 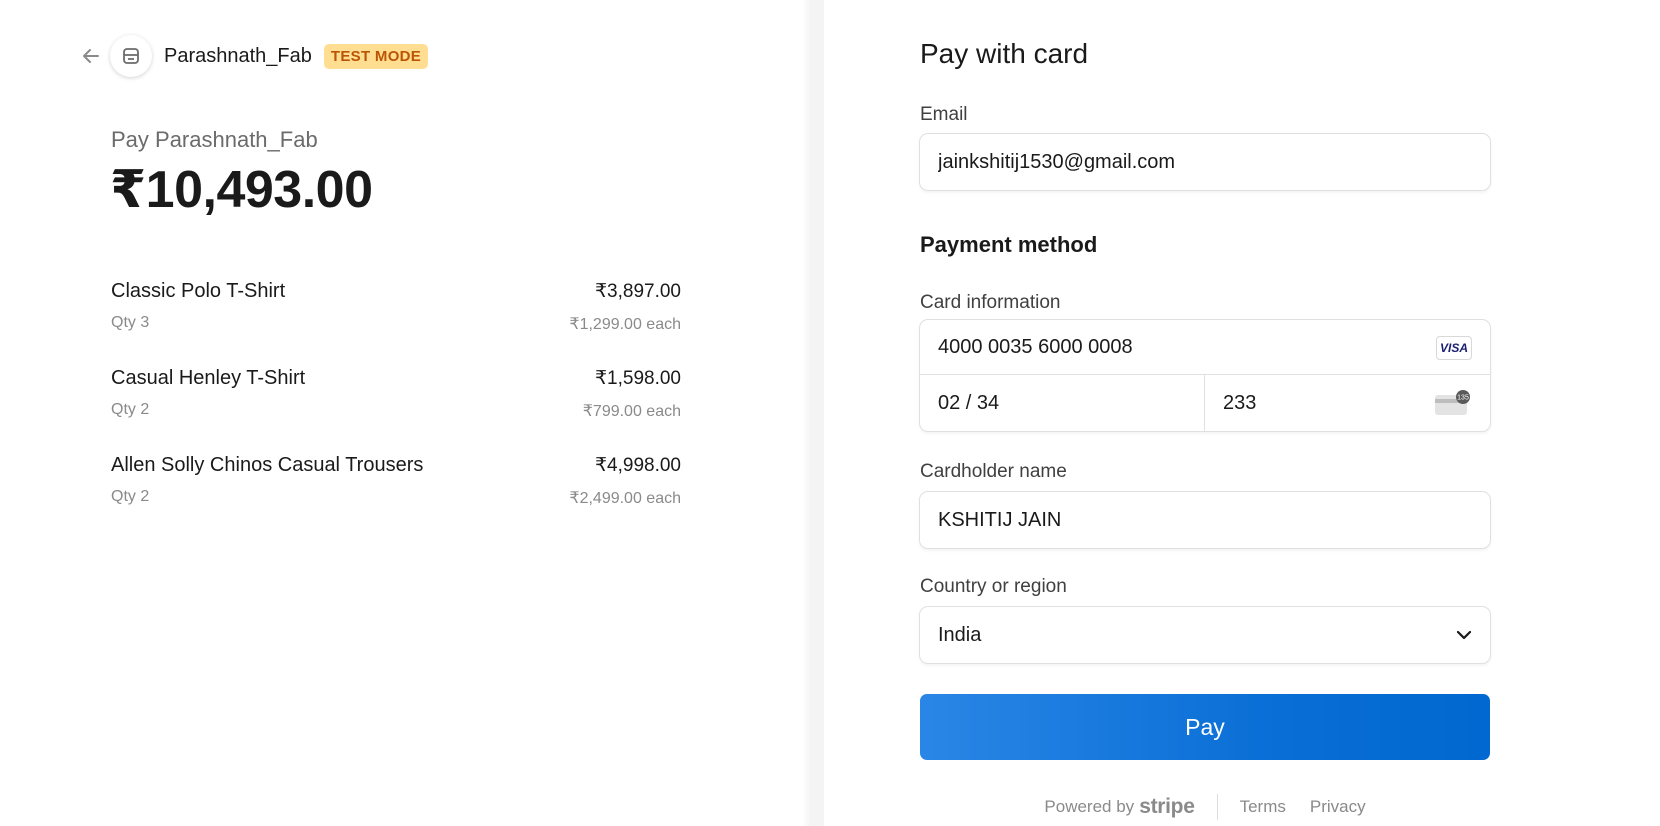 I want to click on cvc-input, so click(x=1323, y=403).